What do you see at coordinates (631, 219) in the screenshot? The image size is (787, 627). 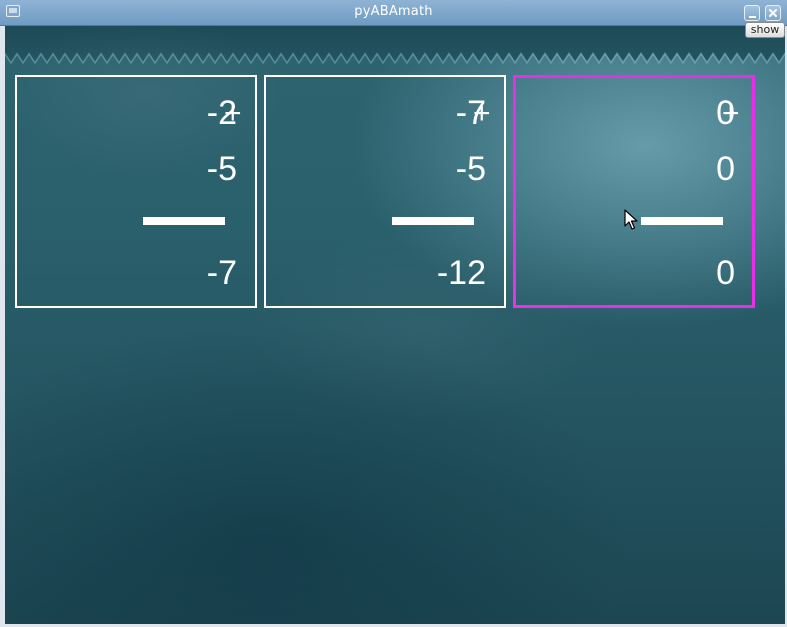 I see `mouse-pointer-icon` at bounding box center [631, 219].